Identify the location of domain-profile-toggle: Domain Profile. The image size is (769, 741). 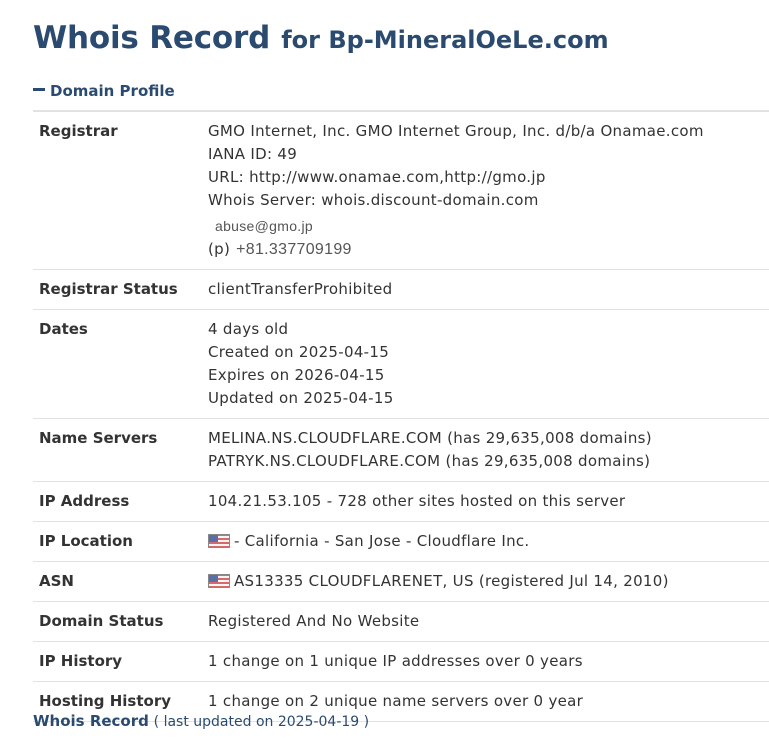
(104, 91).